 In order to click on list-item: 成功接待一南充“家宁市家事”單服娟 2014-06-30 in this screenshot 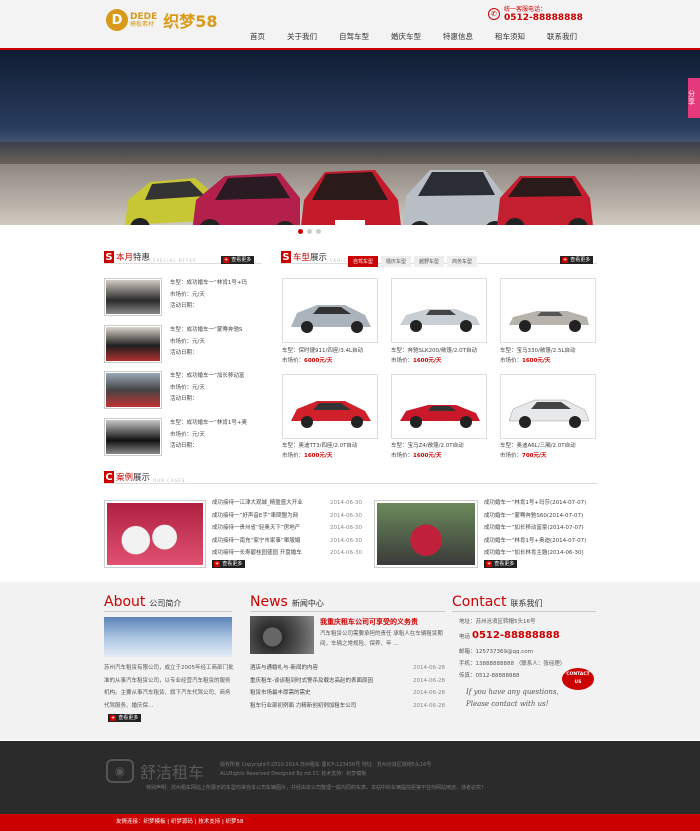, I will do `click(287, 541)`.